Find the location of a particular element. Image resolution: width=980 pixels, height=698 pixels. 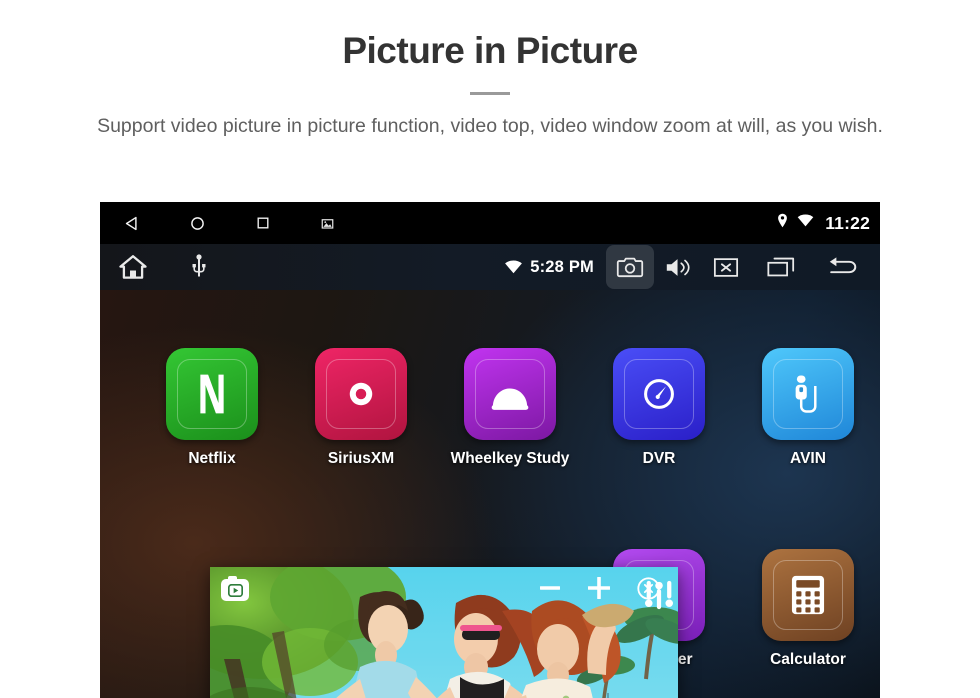

system-clock: 5:28 PM is located at coordinates (562, 266).